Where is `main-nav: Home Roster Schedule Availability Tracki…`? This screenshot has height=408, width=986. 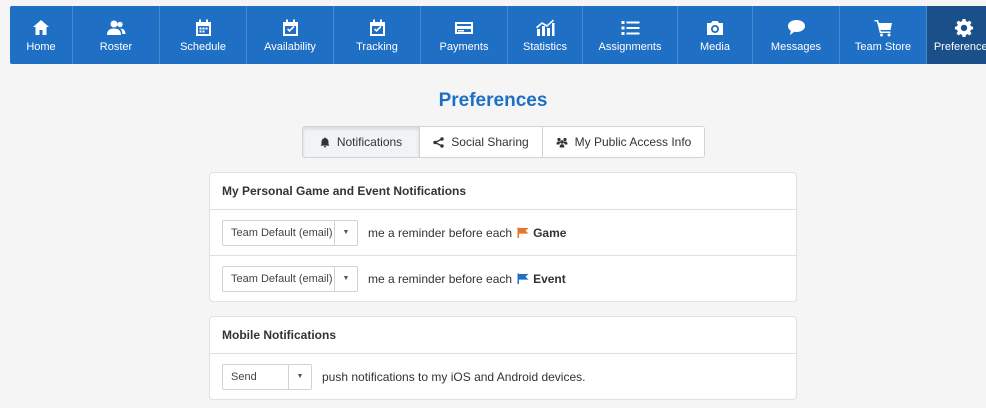
main-nav: Home Roster Schedule Availability Tracki… is located at coordinates (498, 35).